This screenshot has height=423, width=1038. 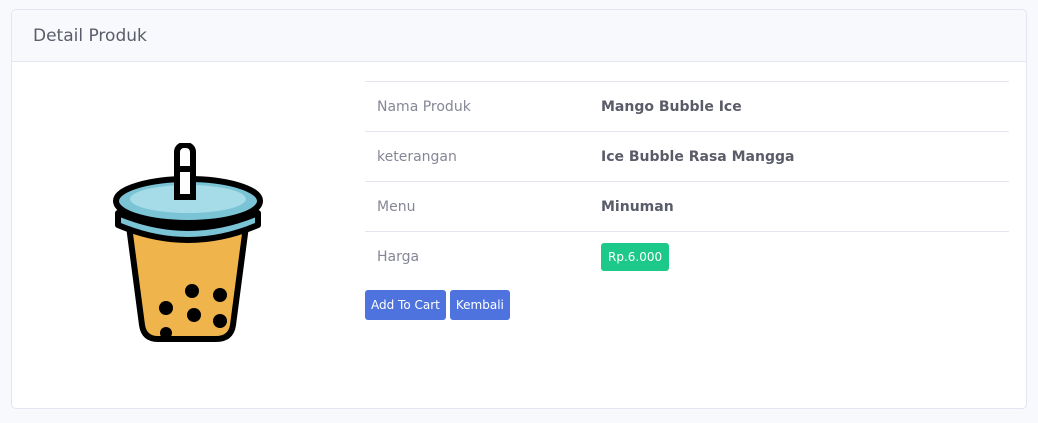 What do you see at coordinates (398, 256) in the screenshot?
I see `detail-label: Harga` at bounding box center [398, 256].